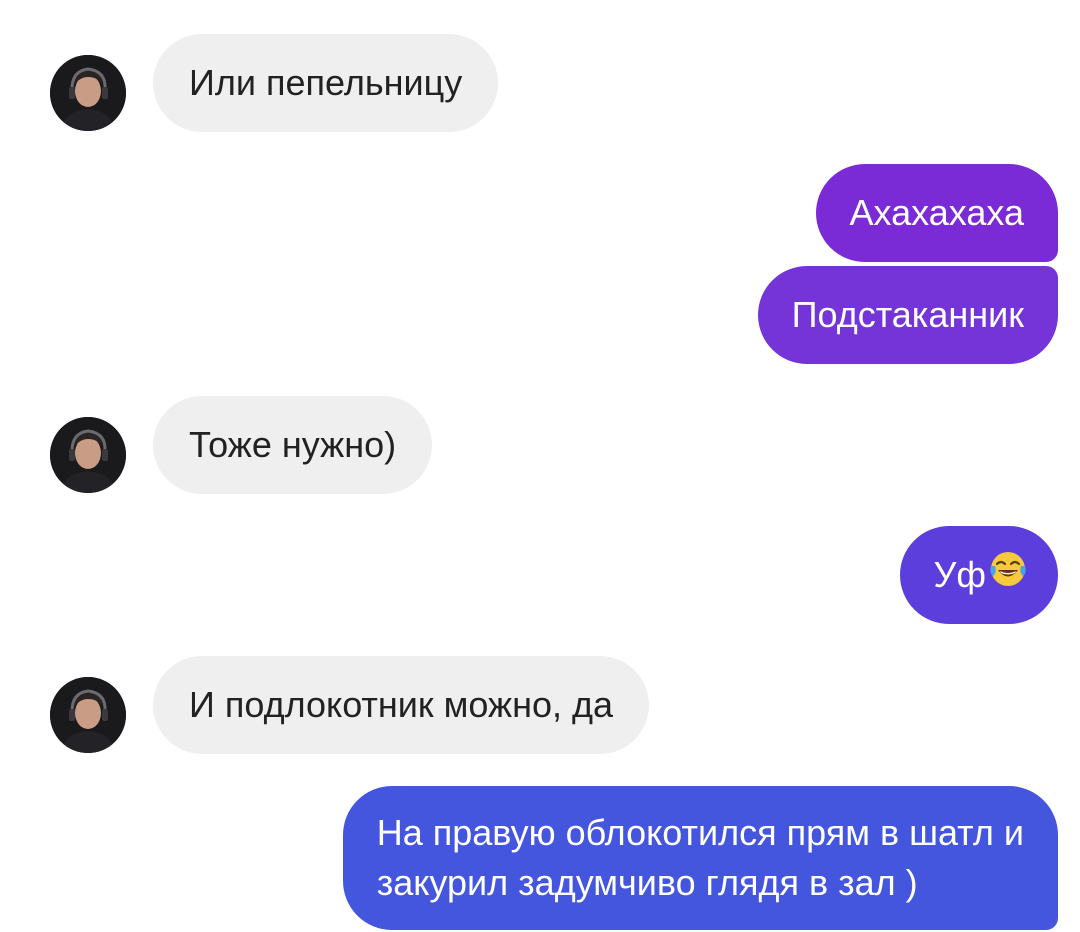  I want to click on message-bubble-outgoing: Подстаканник, so click(907, 315).